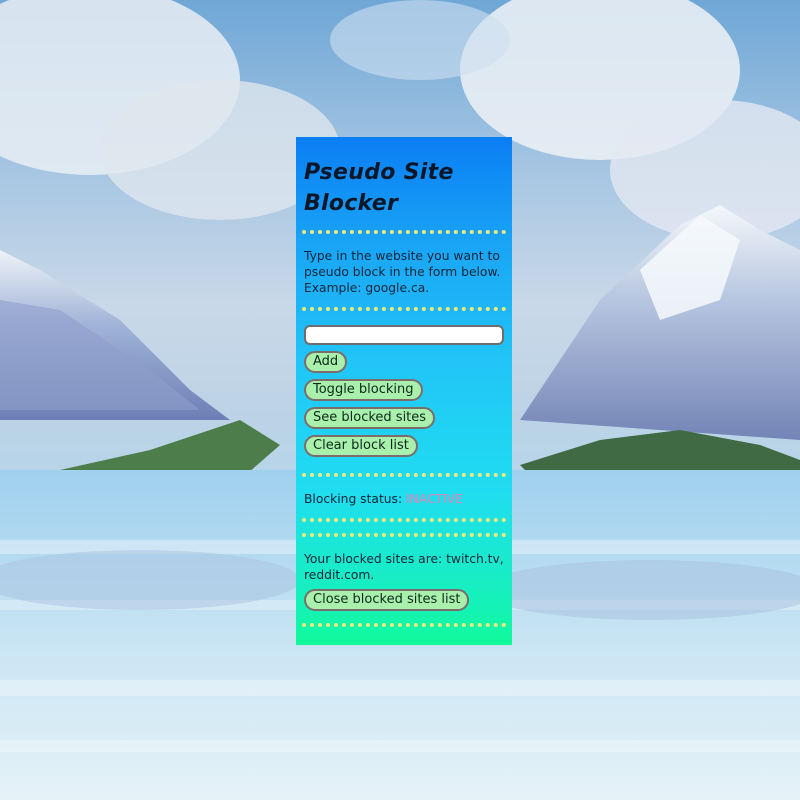  What do you see at coordinates (370, 418) in the screenshot?
I see `see-blocked-sites-button: See blocked sites` at bounding box center [370, 418].